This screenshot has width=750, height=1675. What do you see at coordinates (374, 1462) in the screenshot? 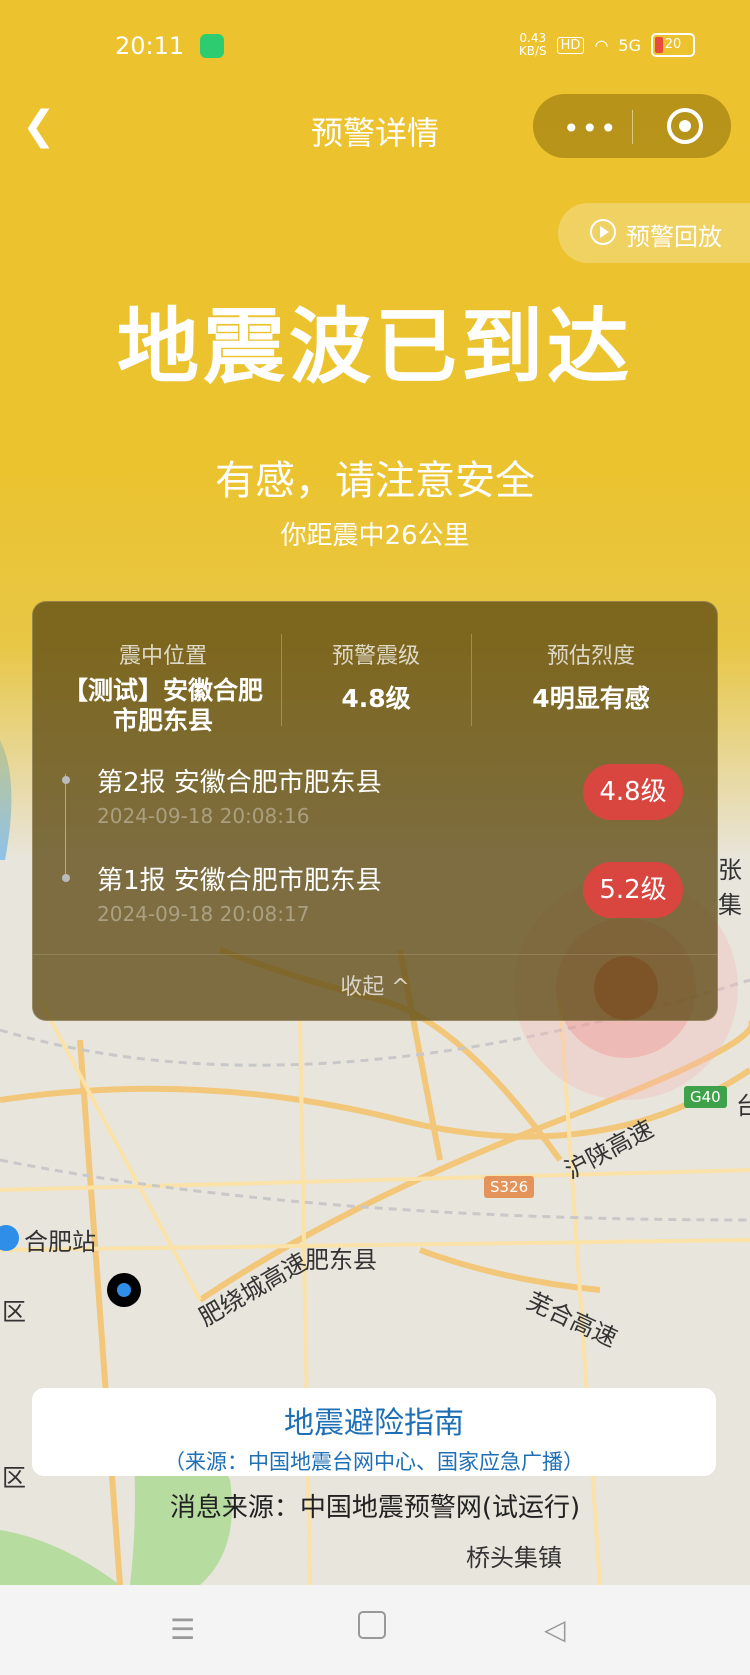
I see `guide-source: （来源：中国地震台网中心、国家应急广播）` at bounding box center [374, 1462].